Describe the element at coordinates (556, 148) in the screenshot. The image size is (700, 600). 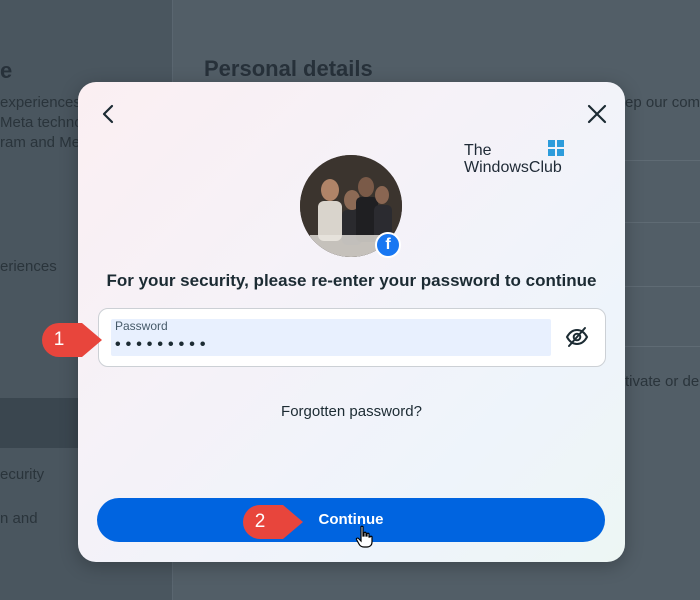
I see `windows-logo-icon` at that location.